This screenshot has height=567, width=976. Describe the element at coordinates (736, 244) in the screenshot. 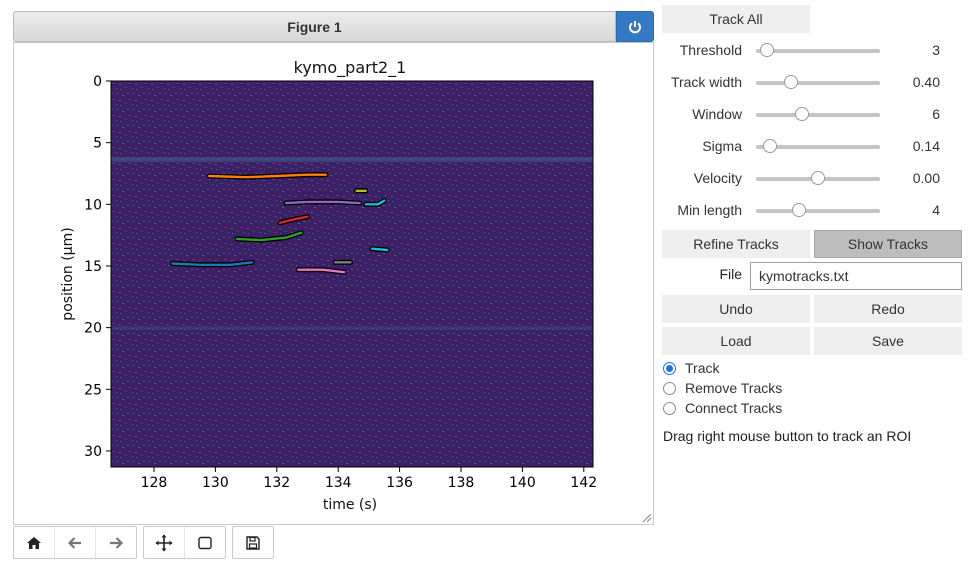

I see `refine-tracks-button: Refine Tracks` at that location.